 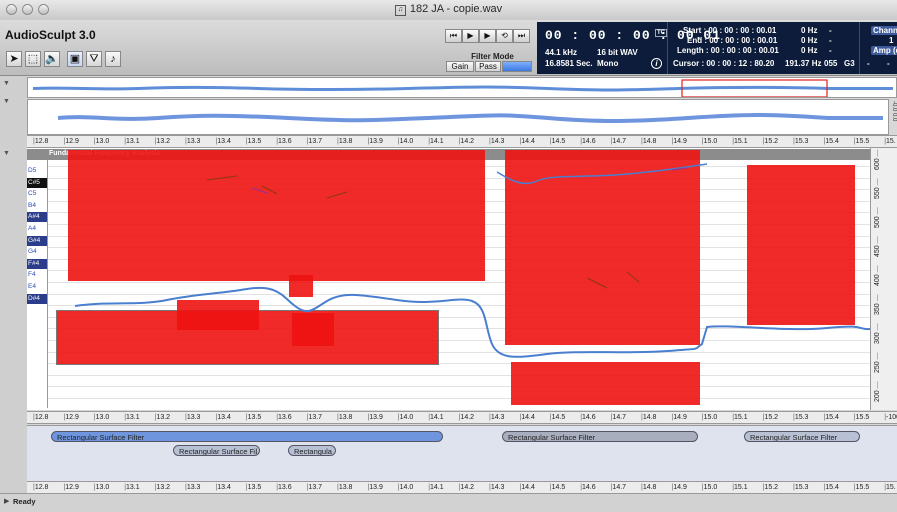 I want to click on amp-value: -, so click(x=888, y=63).